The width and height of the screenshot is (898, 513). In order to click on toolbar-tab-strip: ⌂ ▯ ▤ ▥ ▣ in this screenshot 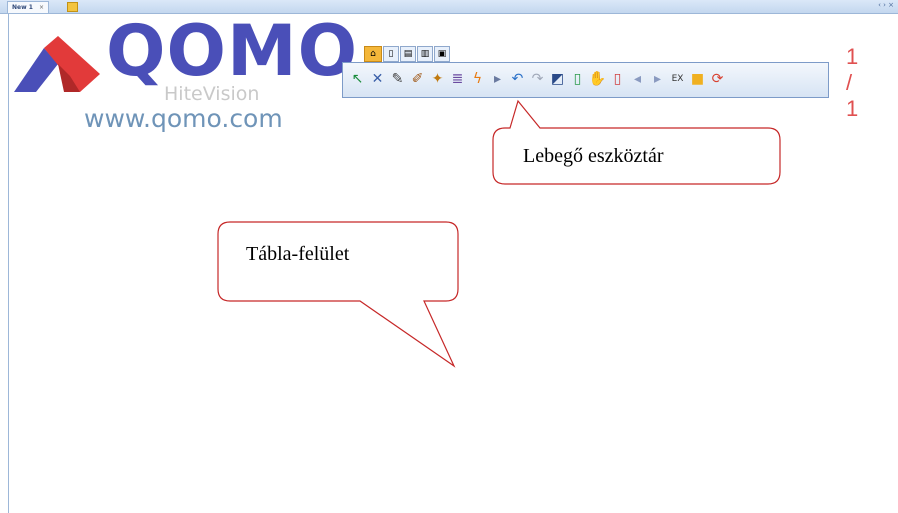, I will do `click(407, 54)`.